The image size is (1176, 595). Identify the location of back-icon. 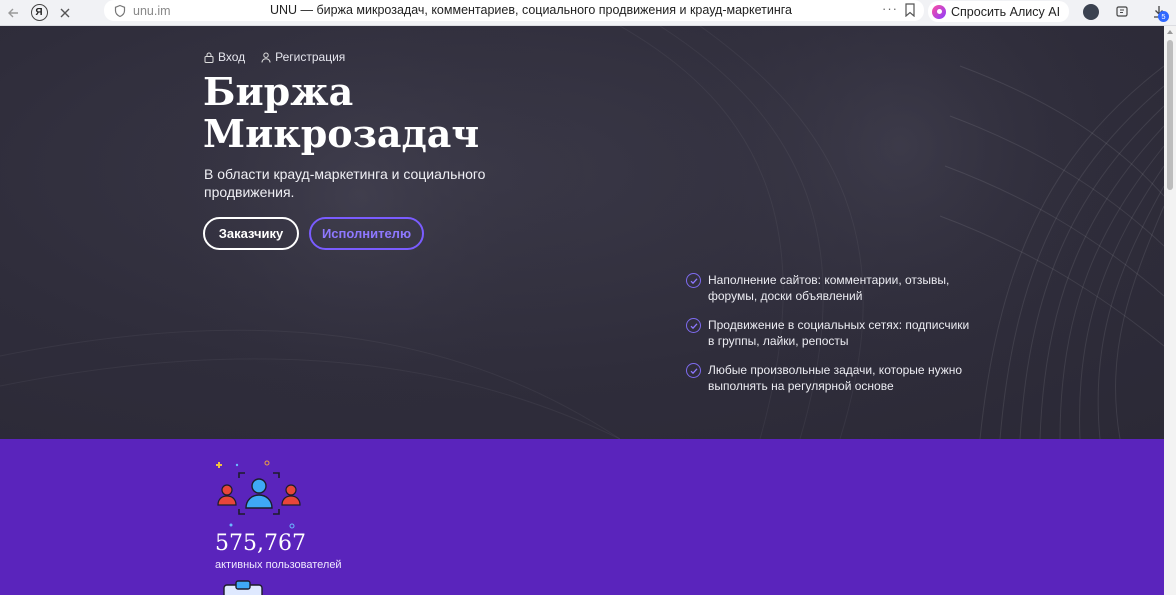
(13, 12).